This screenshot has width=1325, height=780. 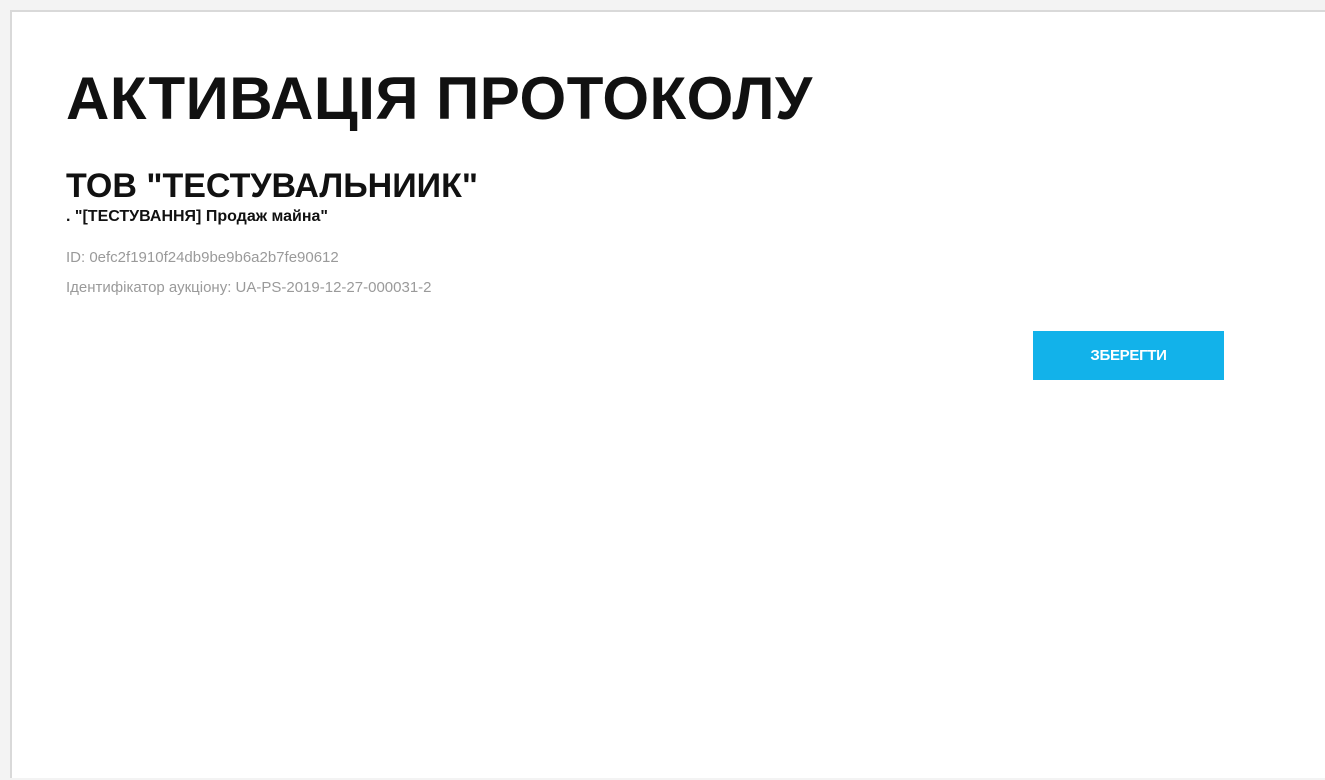 What do you see at coordinates (272, 186) in the screenshot?
I see `organization-name: ТОВ "ТЕСТУВАЛЬНИИК"` at bounding box center [272, 186].